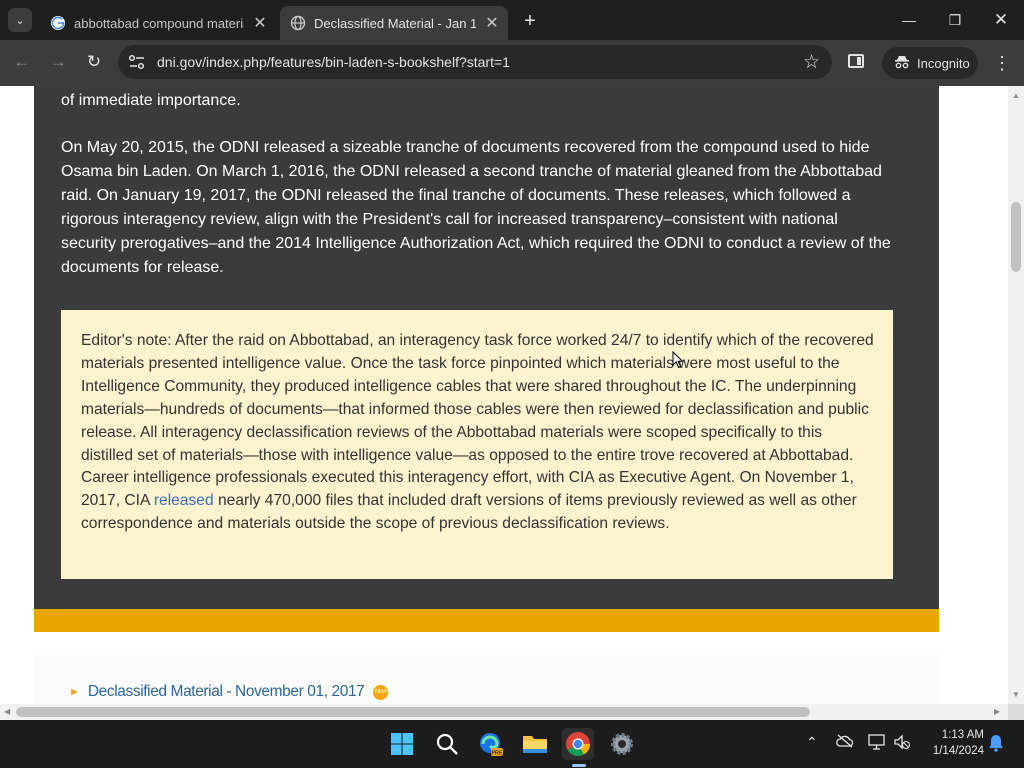 Image resolution: width=1024 pixels, height=768 pixels. I want to click on search-icon, so click(447, 744).